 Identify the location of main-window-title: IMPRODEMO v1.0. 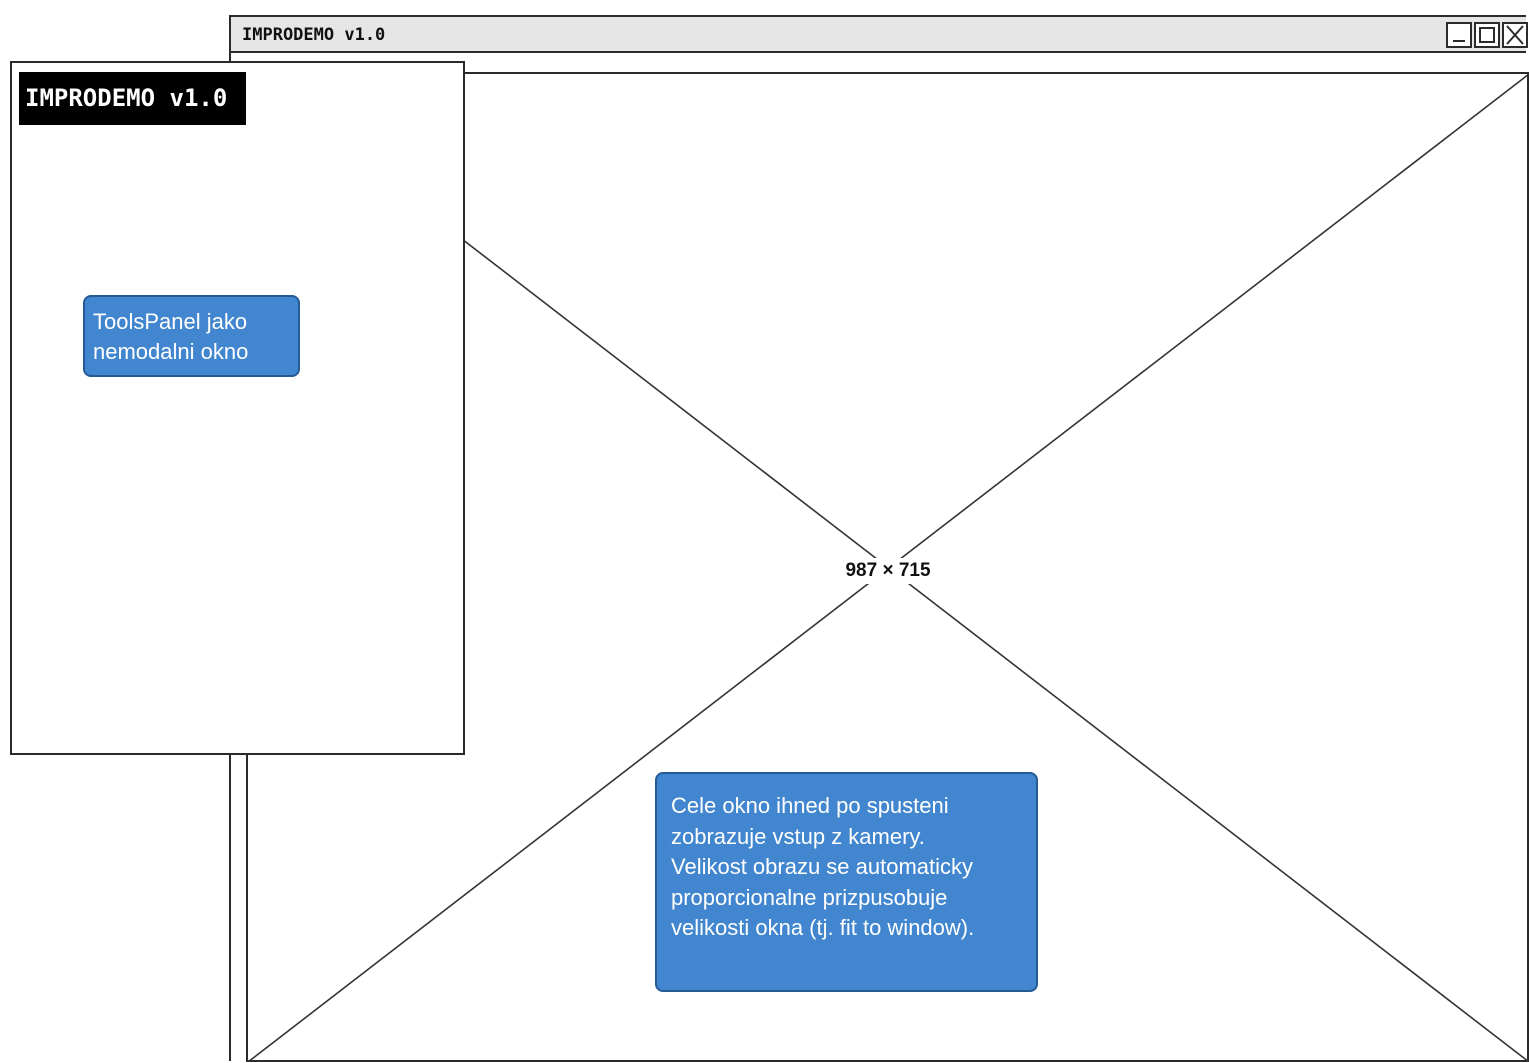
(314, 35).